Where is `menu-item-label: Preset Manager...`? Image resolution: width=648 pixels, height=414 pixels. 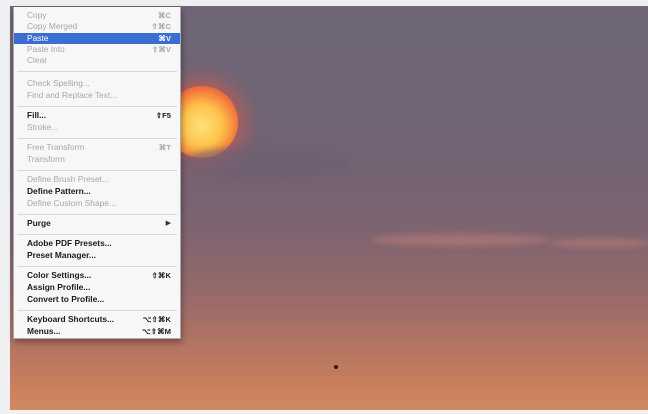 menu-item-label: Preset Manager... is located at coordinates (61, 255).